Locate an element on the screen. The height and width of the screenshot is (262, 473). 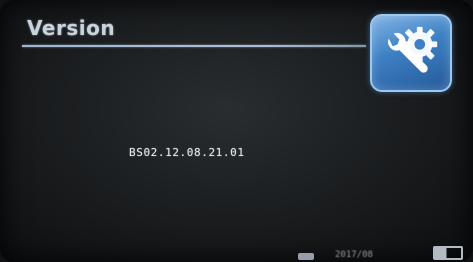
card-icon is located at coordinates (448, 253).